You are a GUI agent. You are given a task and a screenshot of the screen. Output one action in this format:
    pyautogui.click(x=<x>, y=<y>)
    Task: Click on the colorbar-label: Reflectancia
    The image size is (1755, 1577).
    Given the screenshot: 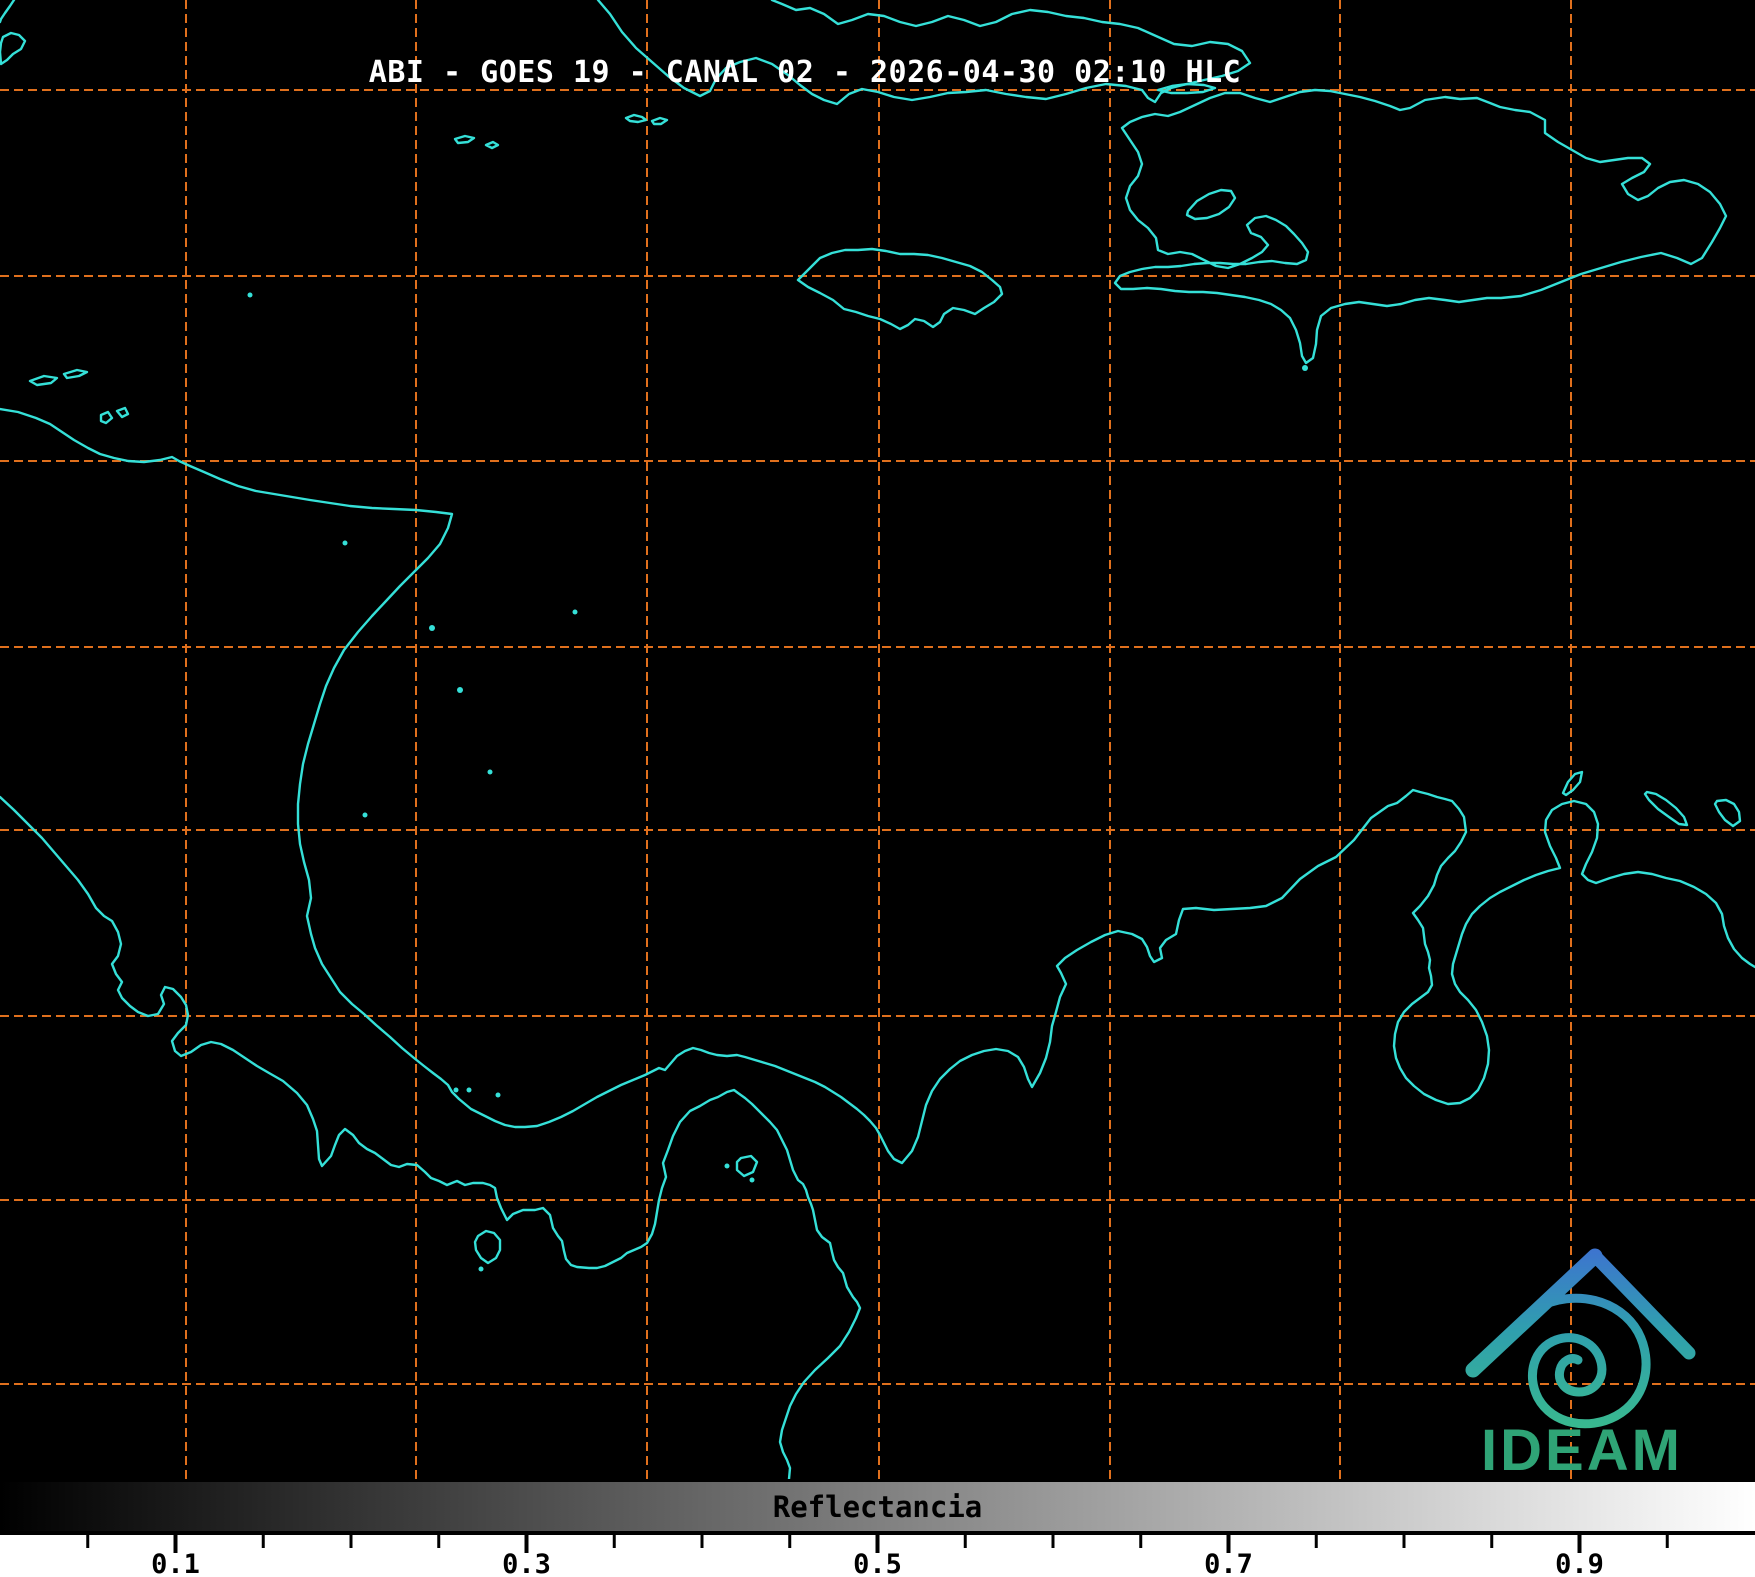 What is the action you would take?
    pyautogui.click(x=877, y=1506)
    